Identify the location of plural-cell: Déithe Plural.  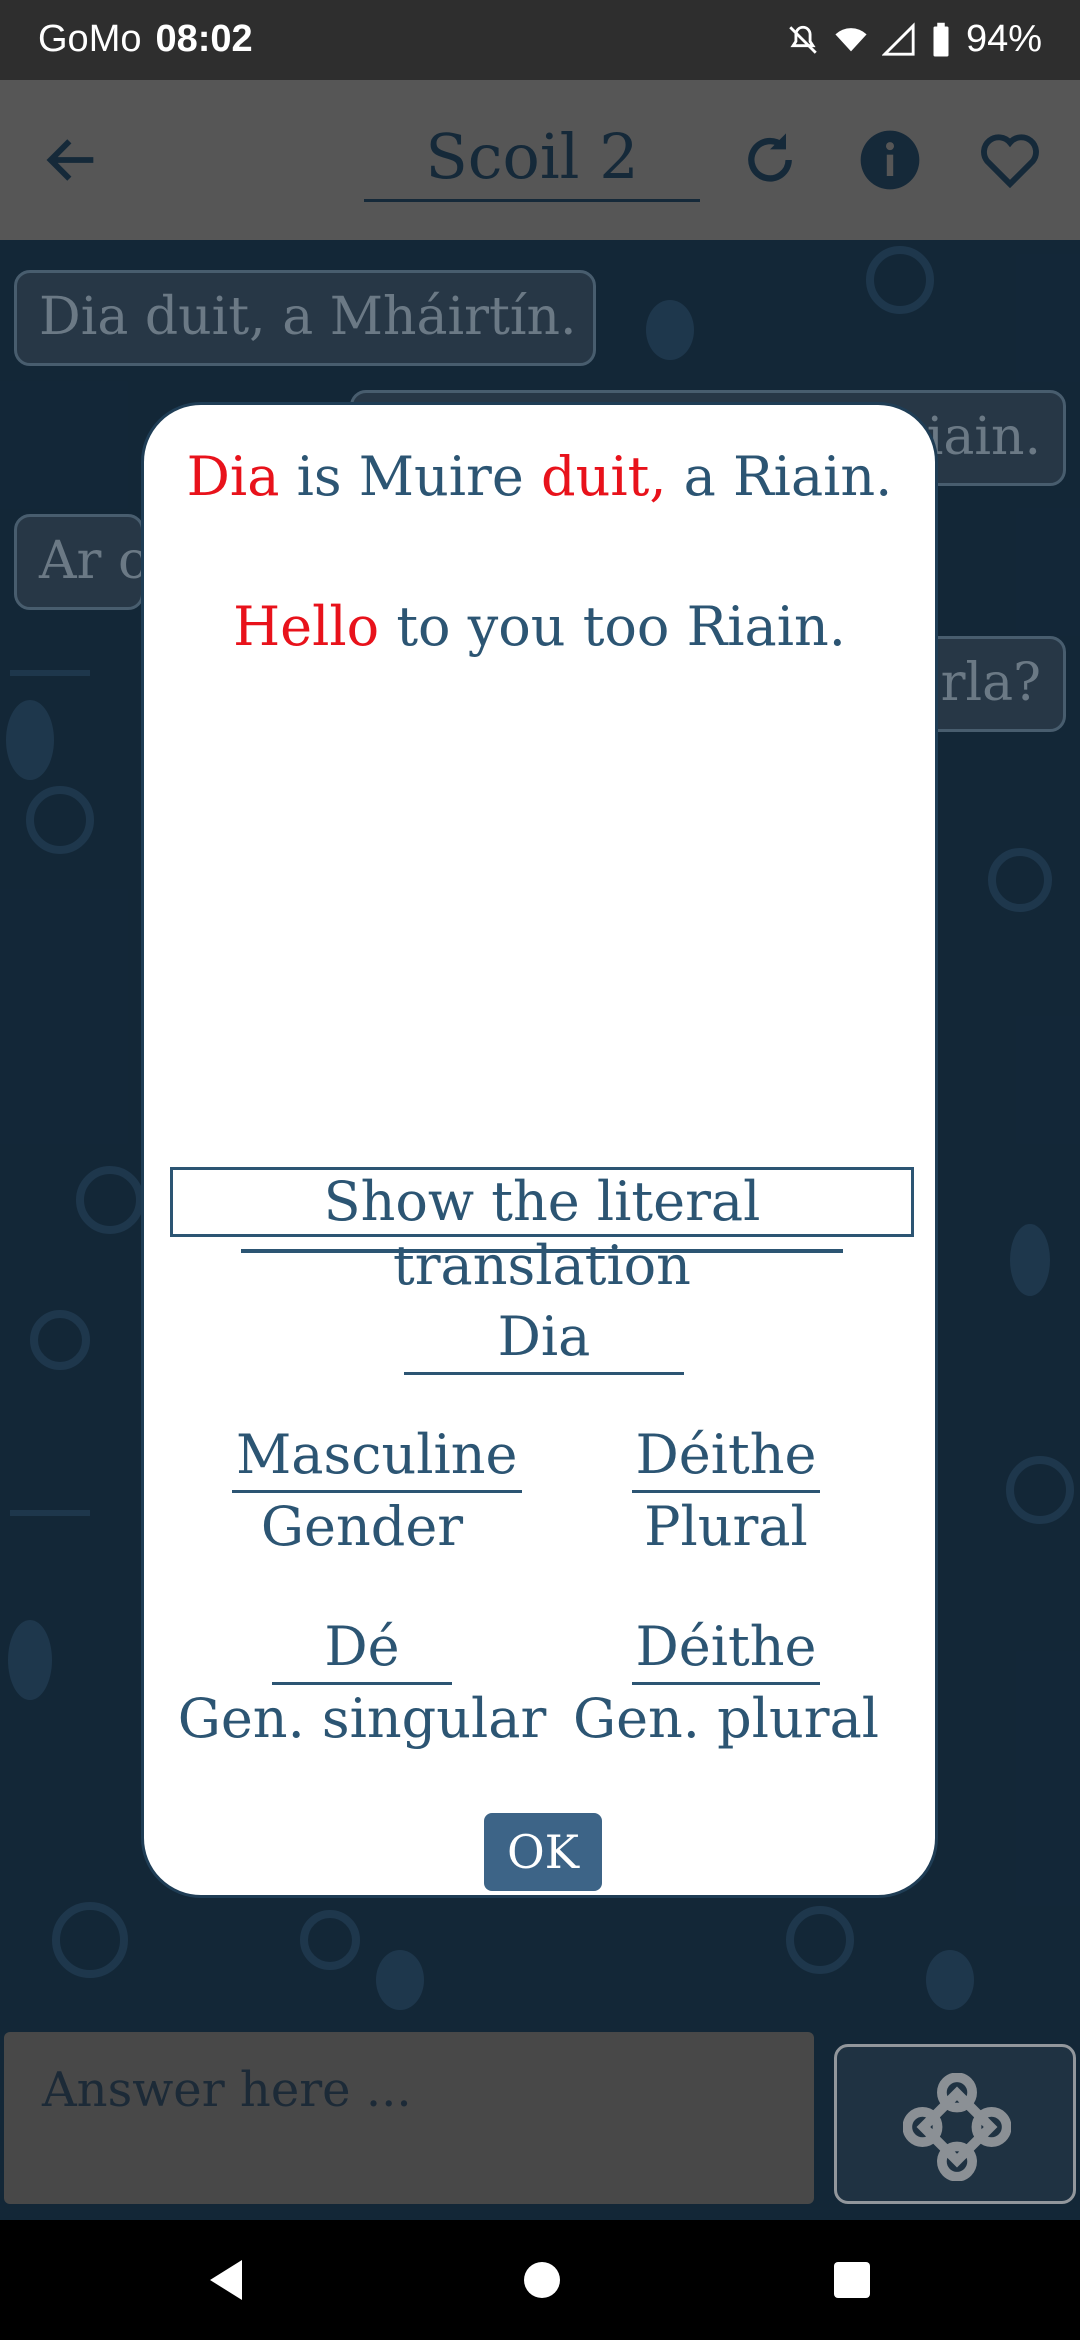
(726, 1490).